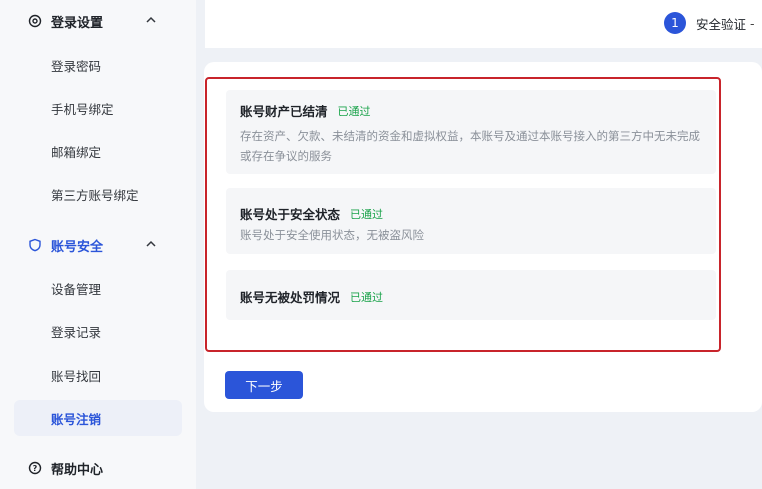 The width and height of the screenshot is (762, 489). What do you see at coordinates (95, 195) in the screenshot?
I see `sidebar-item-label: 第三方账号绑定` at bounding box center [95, 195].